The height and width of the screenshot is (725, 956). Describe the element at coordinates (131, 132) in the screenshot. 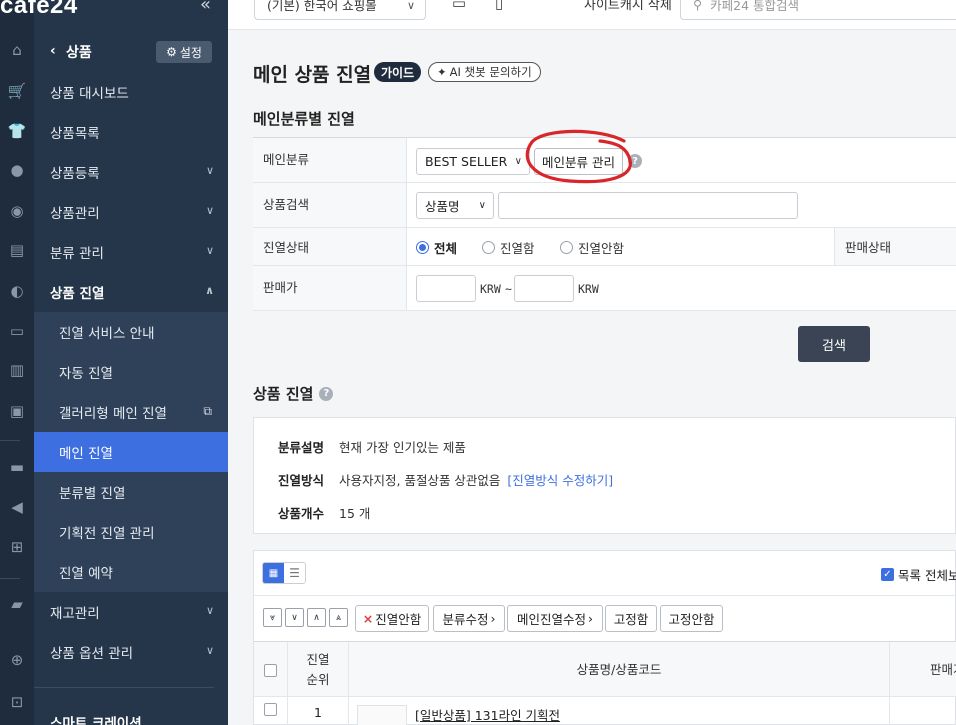

I see `sidebar-item-product-list: 상품목록` at that location.